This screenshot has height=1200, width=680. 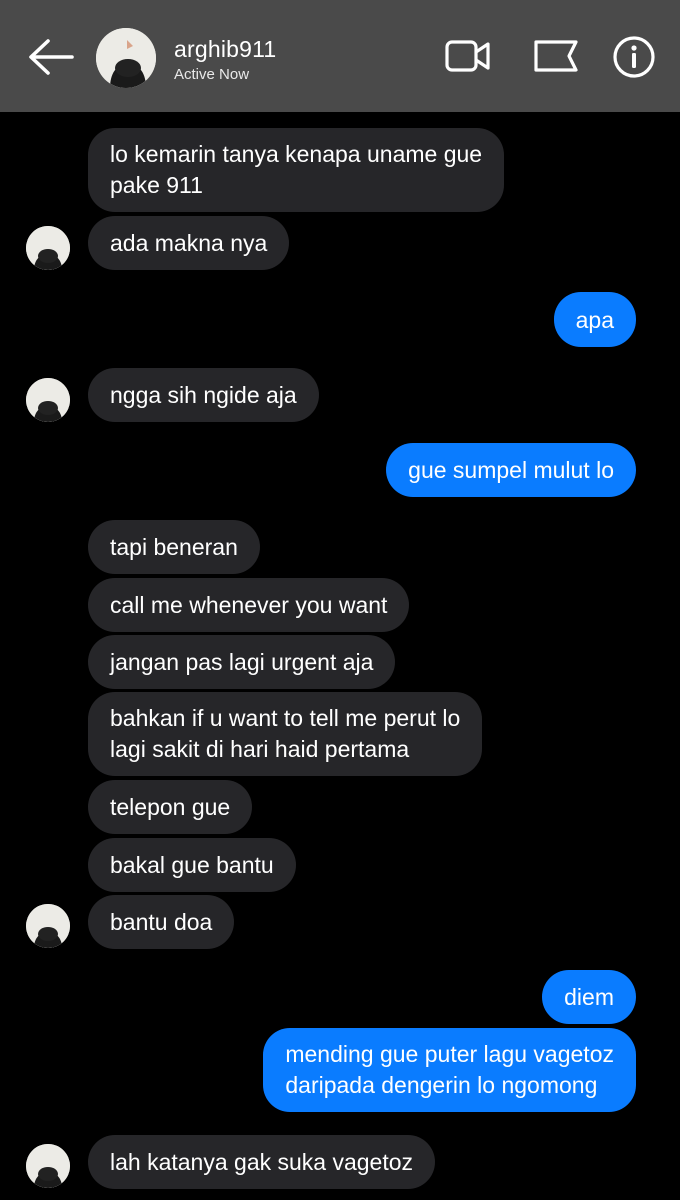 I want to click on message-bubble-incoming: lah katanya gak suka vagetoz, so click(x=262, y=1162).